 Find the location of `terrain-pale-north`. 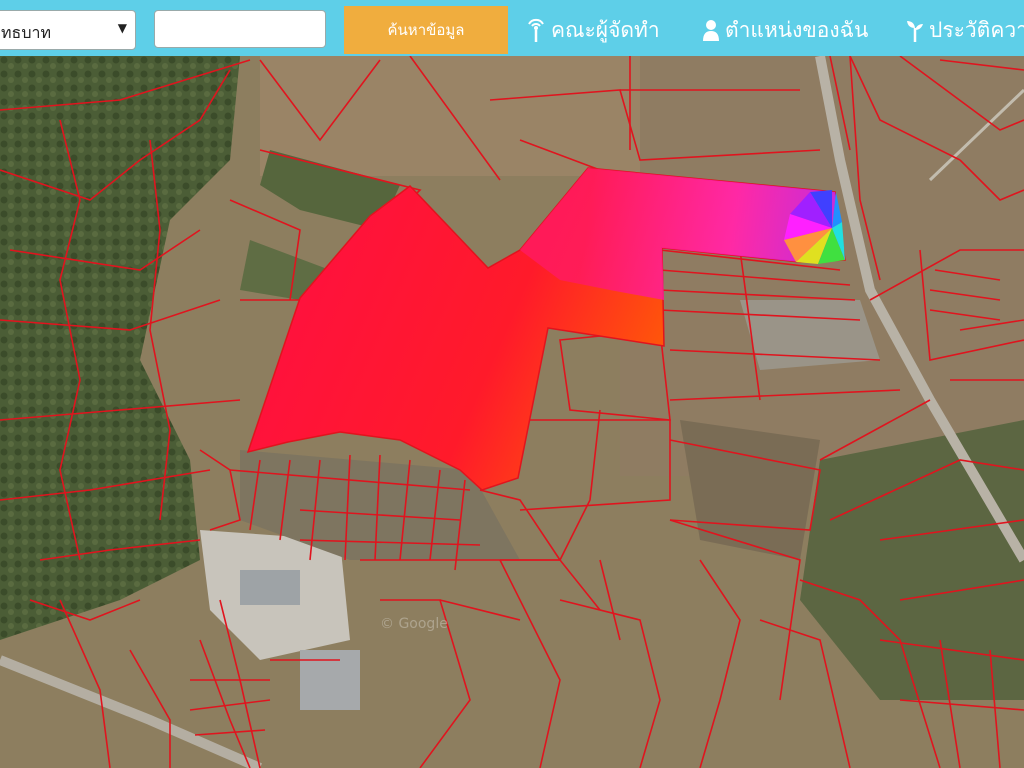

terrain-pale-north is located at coordinates (450, 116).